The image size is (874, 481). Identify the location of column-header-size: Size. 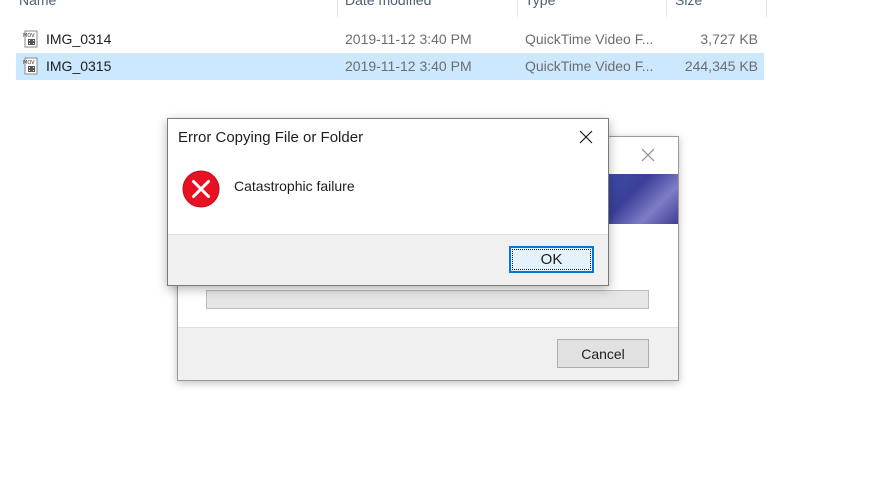
(688, 8).